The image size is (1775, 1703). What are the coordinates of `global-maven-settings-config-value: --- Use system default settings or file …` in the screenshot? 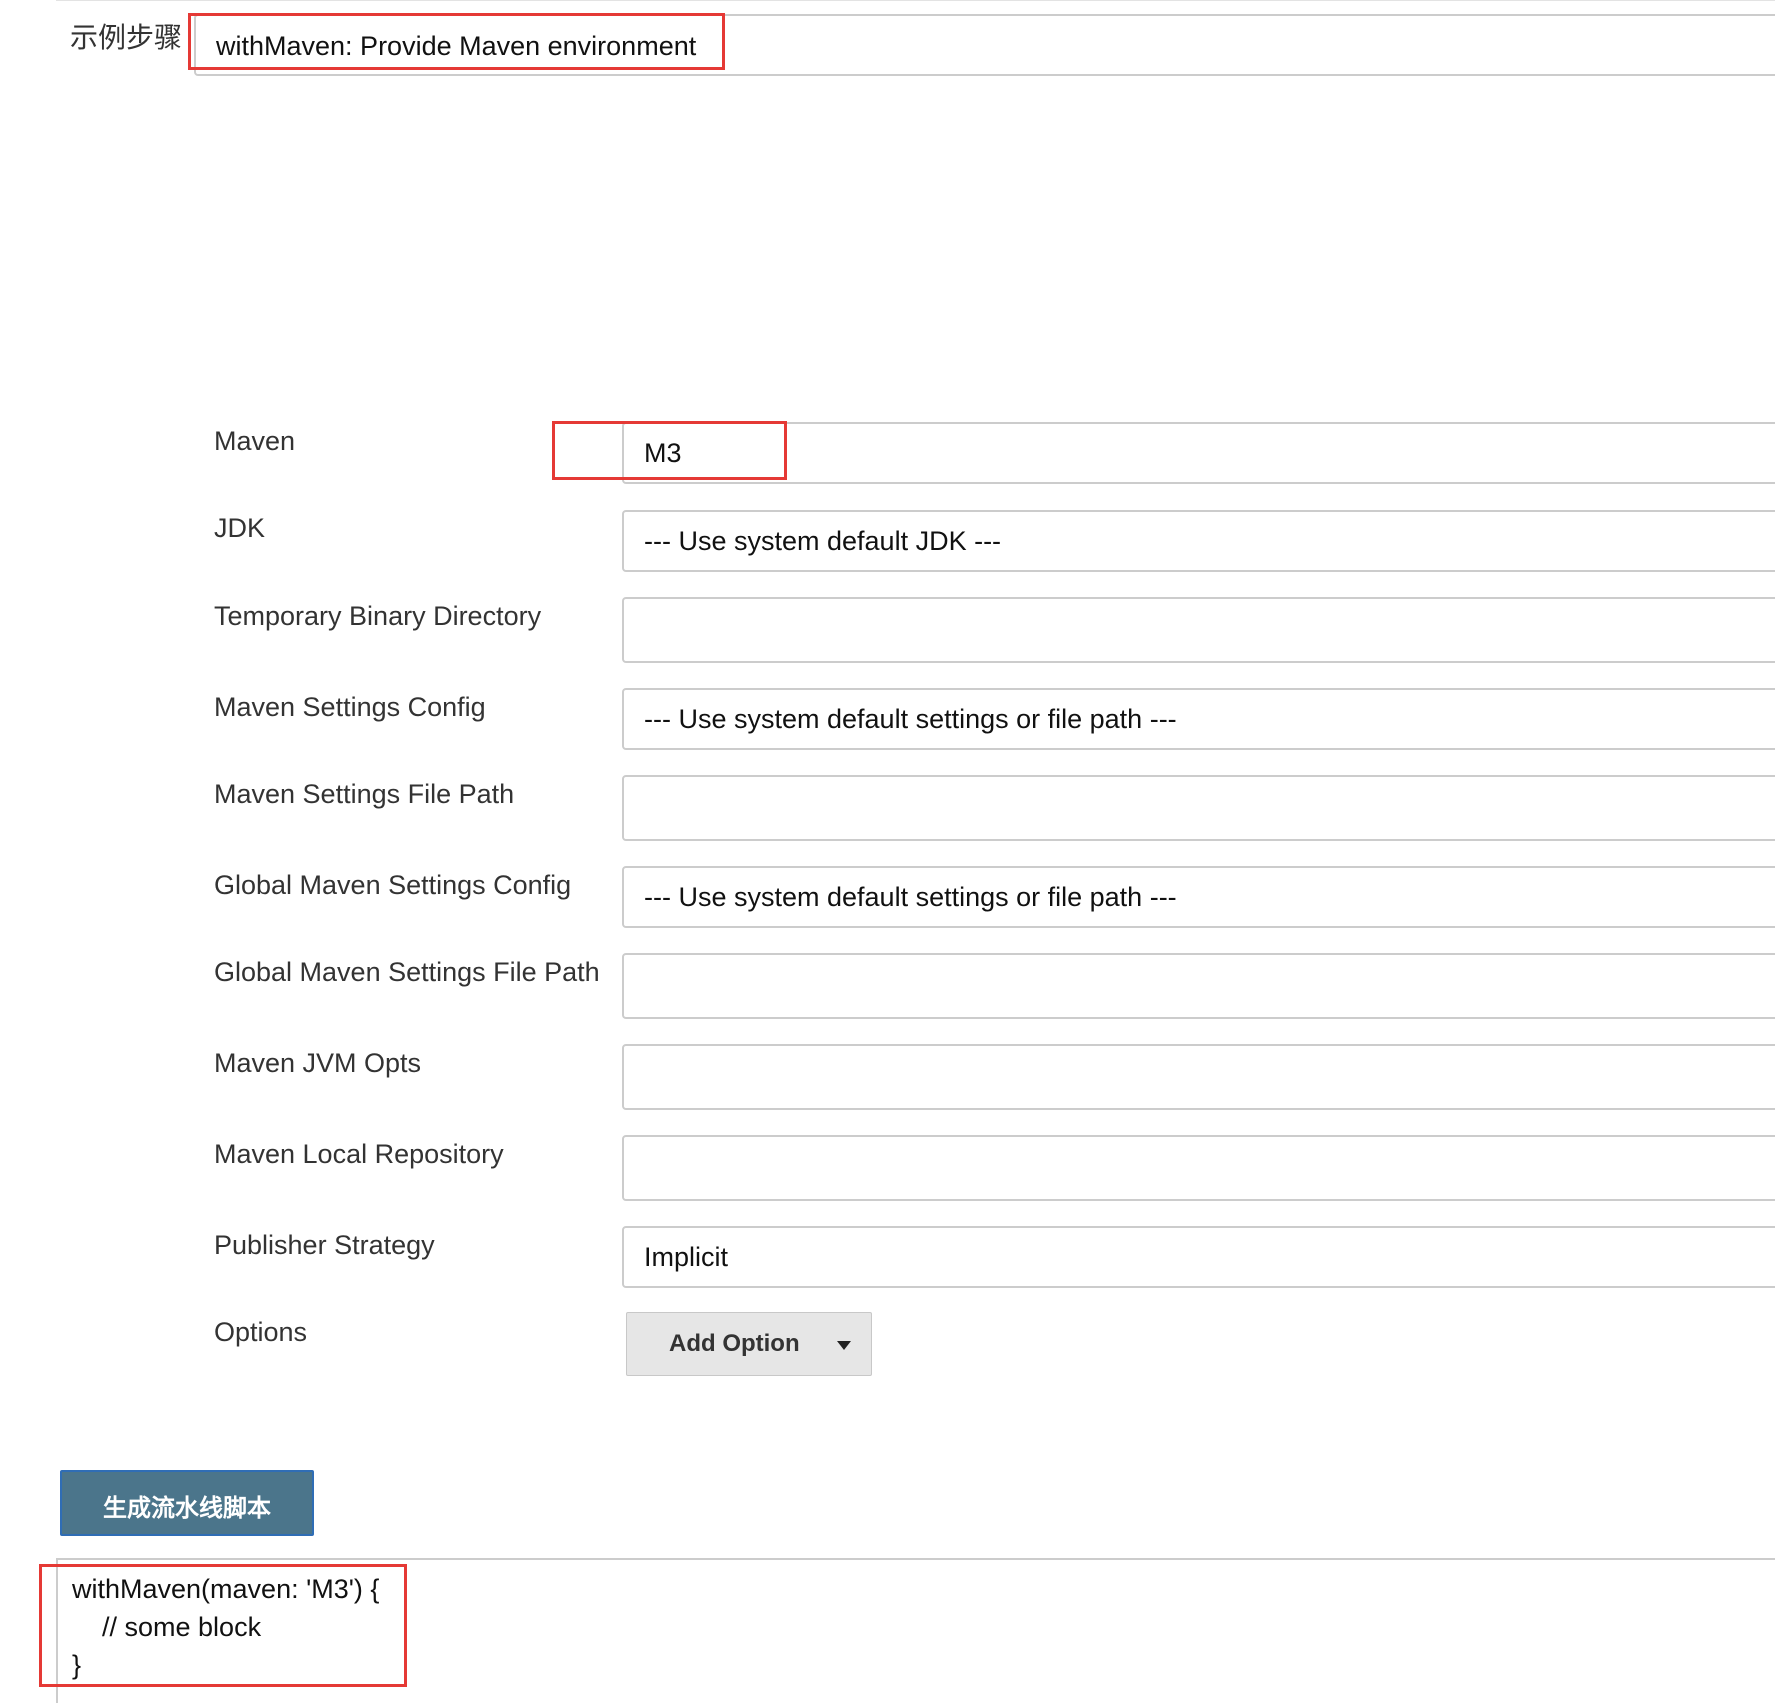 It's located at (910, 897).